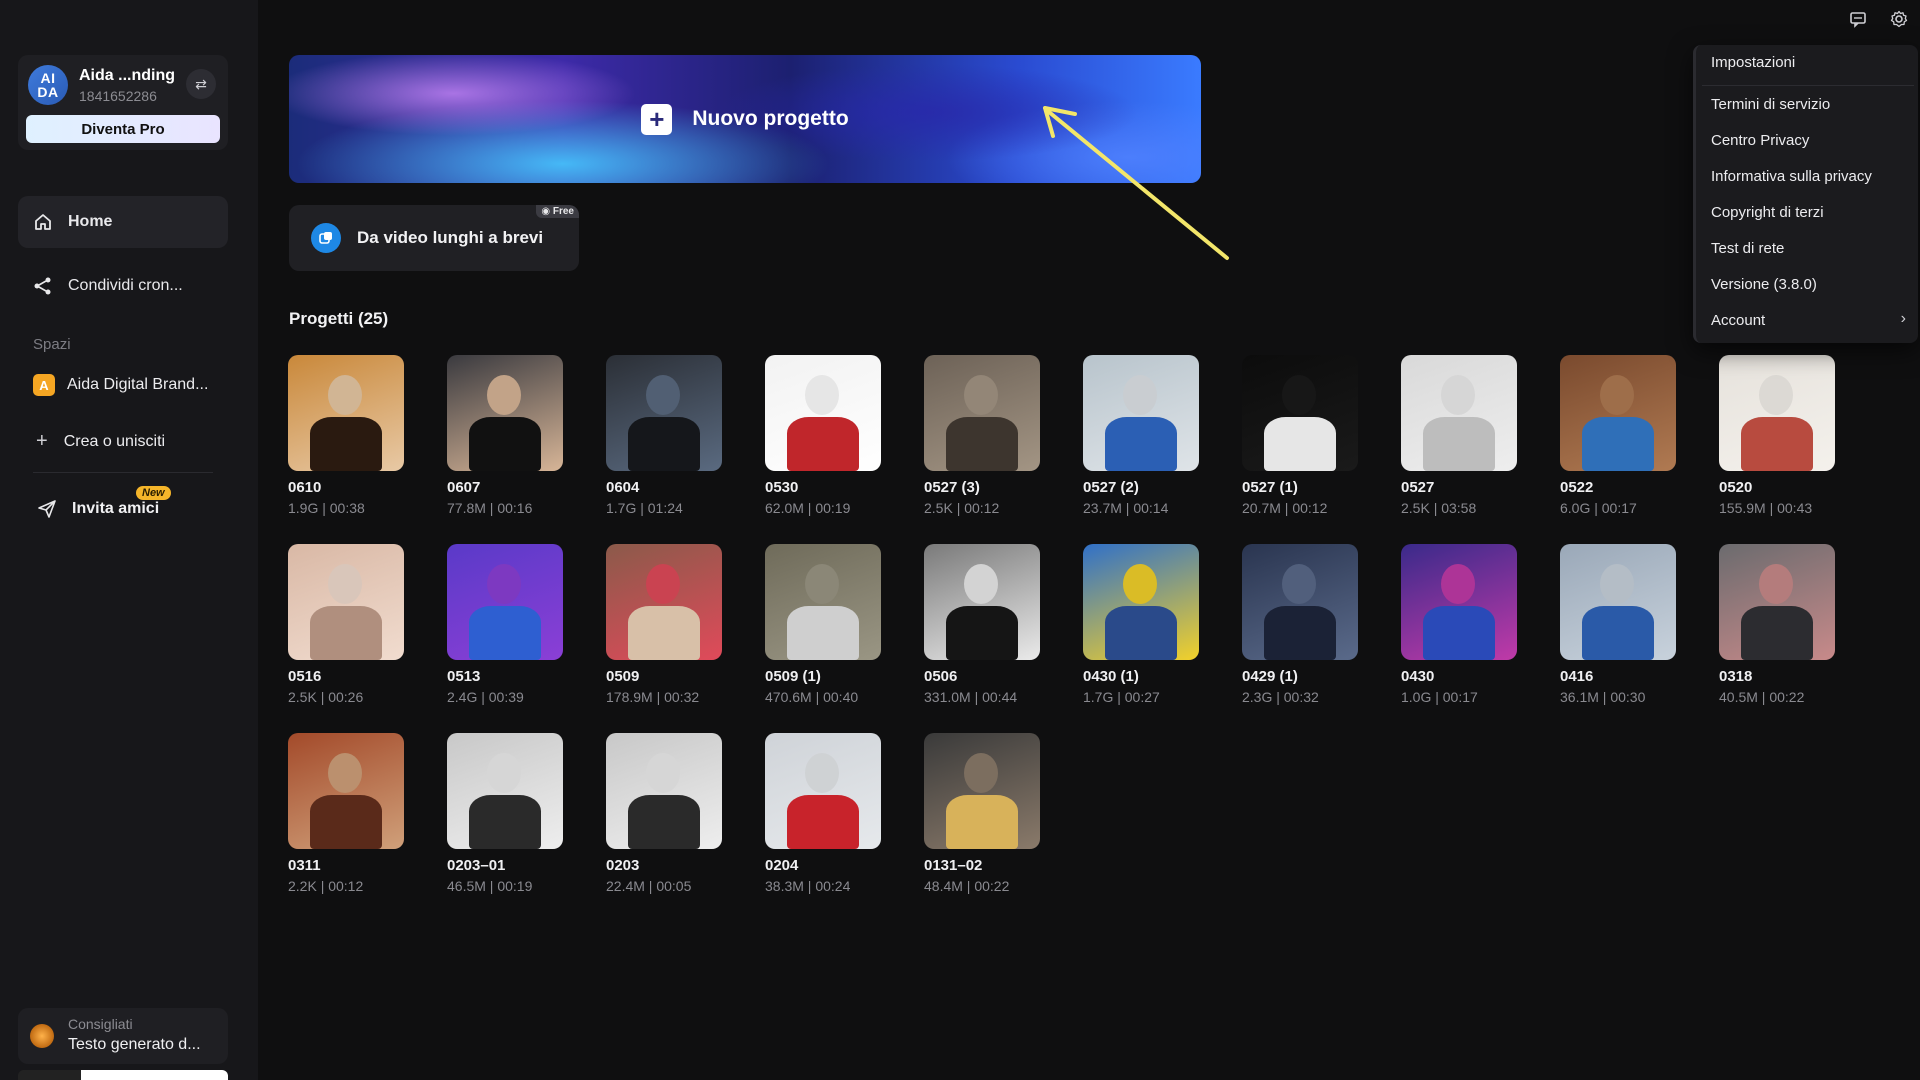  What do you see at coordinates (1770, 104) in the screenshot?
I see `menu-item-terms: Termini di servizio` at bounding box center [1770, 104].